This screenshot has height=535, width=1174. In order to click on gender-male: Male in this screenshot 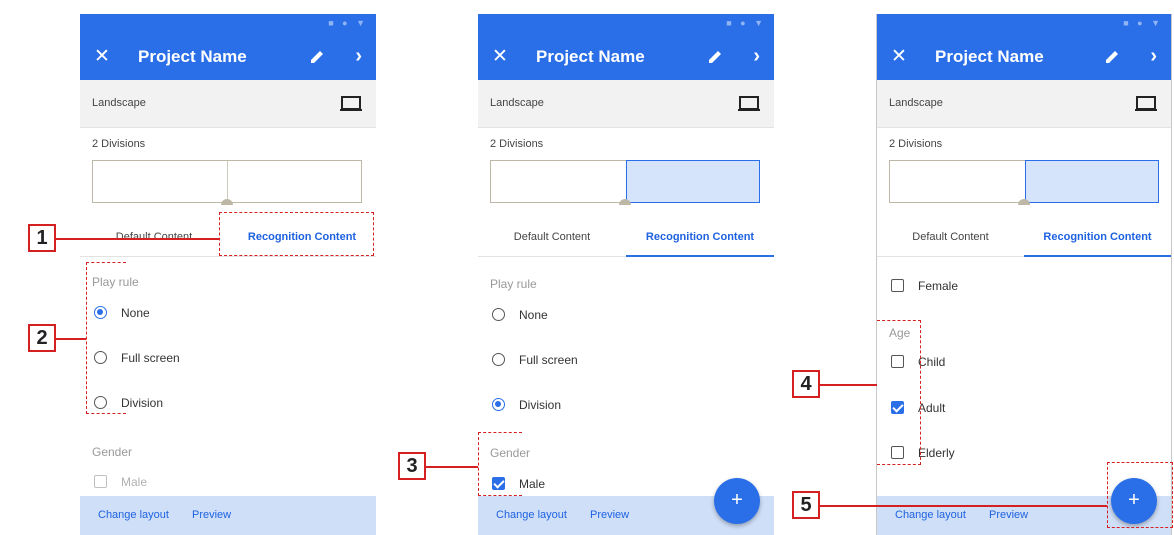, I will do `click(120, 483)`.